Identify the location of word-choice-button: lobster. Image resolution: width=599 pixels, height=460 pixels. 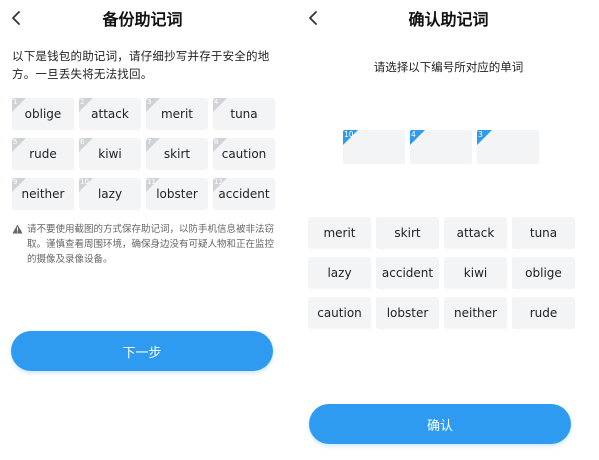
(407, 313).